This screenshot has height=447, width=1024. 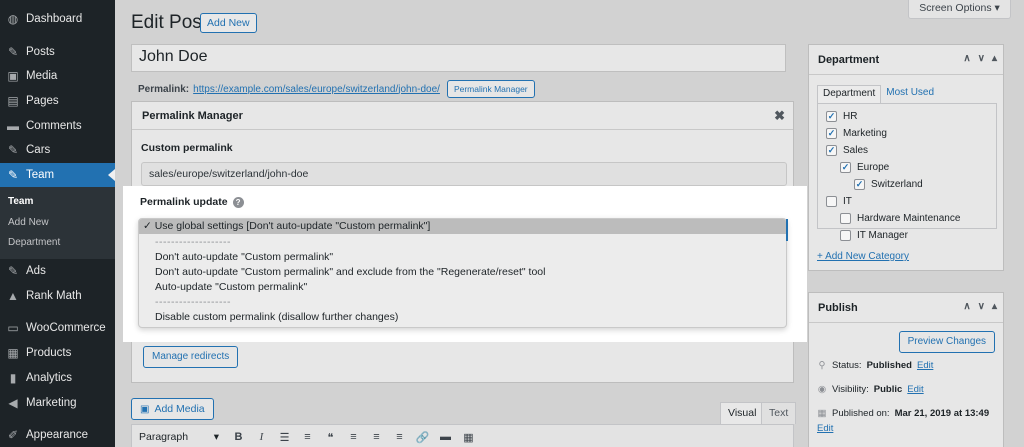 I want to click on align-left-icon: ≡, so click(x=353, y=437).